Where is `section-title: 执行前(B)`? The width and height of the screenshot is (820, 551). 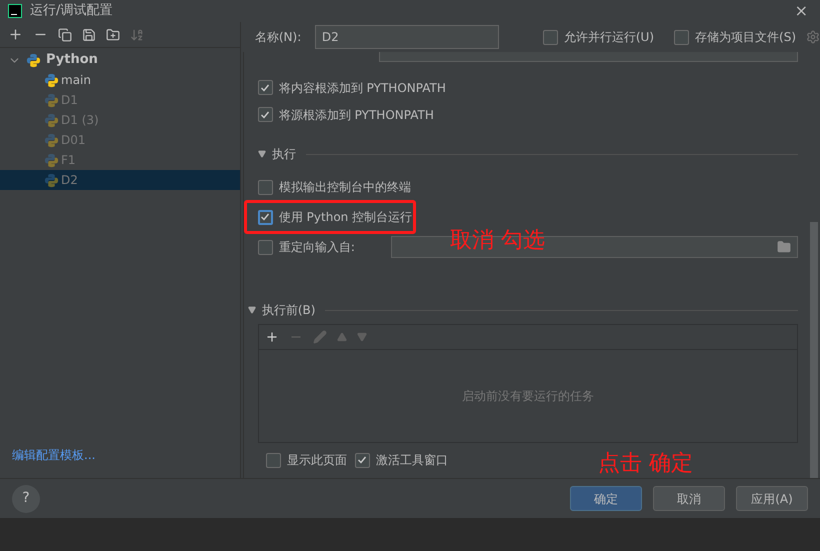
section-title: 执行前(B) is located at coordinates (289, 310).